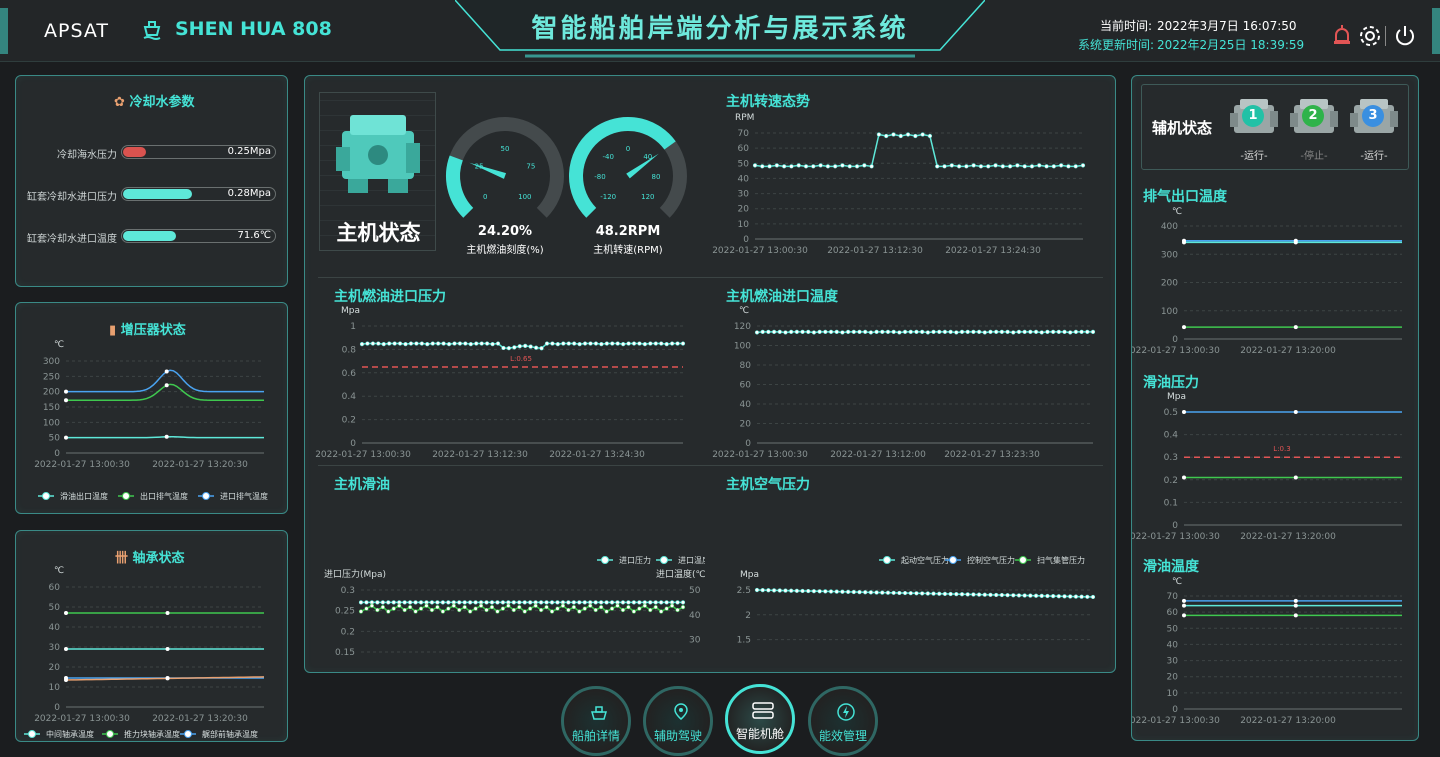  I want to click on server-icon, so click(763, 711).